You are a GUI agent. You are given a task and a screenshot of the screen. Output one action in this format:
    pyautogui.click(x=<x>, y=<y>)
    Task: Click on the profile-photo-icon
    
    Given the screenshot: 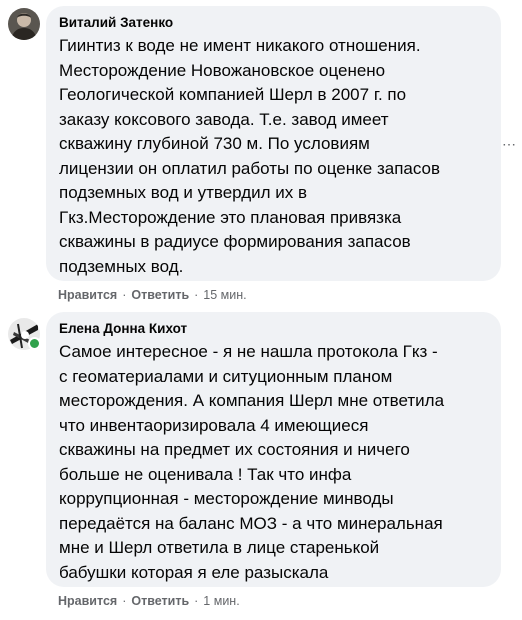 What is the action you would take?
    pyautogui.click(x=24, y=24)
    